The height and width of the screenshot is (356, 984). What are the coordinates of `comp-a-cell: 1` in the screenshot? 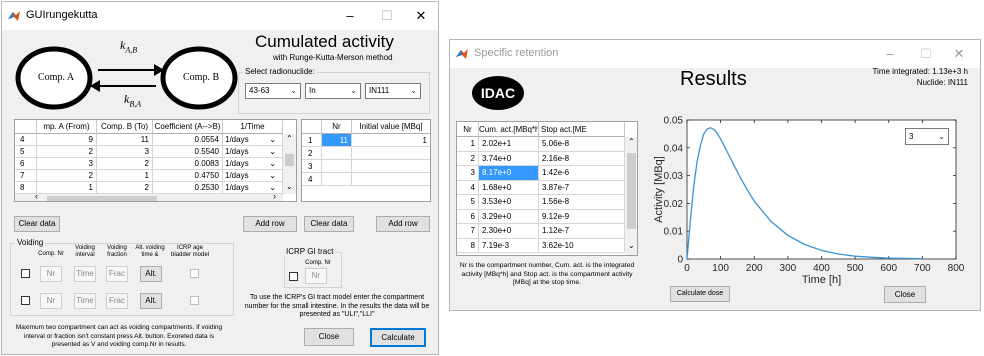 It's located at (67, 188).